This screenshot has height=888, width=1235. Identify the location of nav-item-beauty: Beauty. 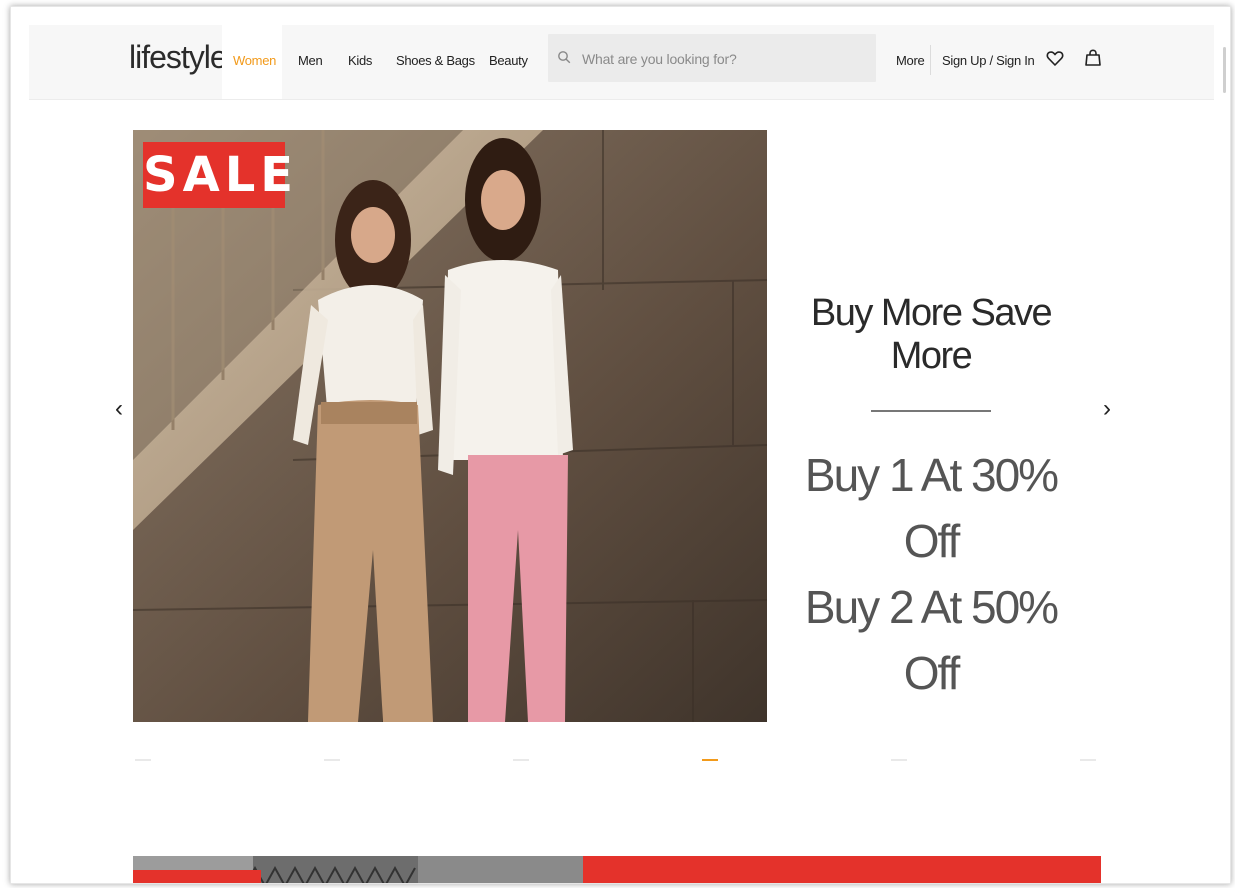
(508, 60).